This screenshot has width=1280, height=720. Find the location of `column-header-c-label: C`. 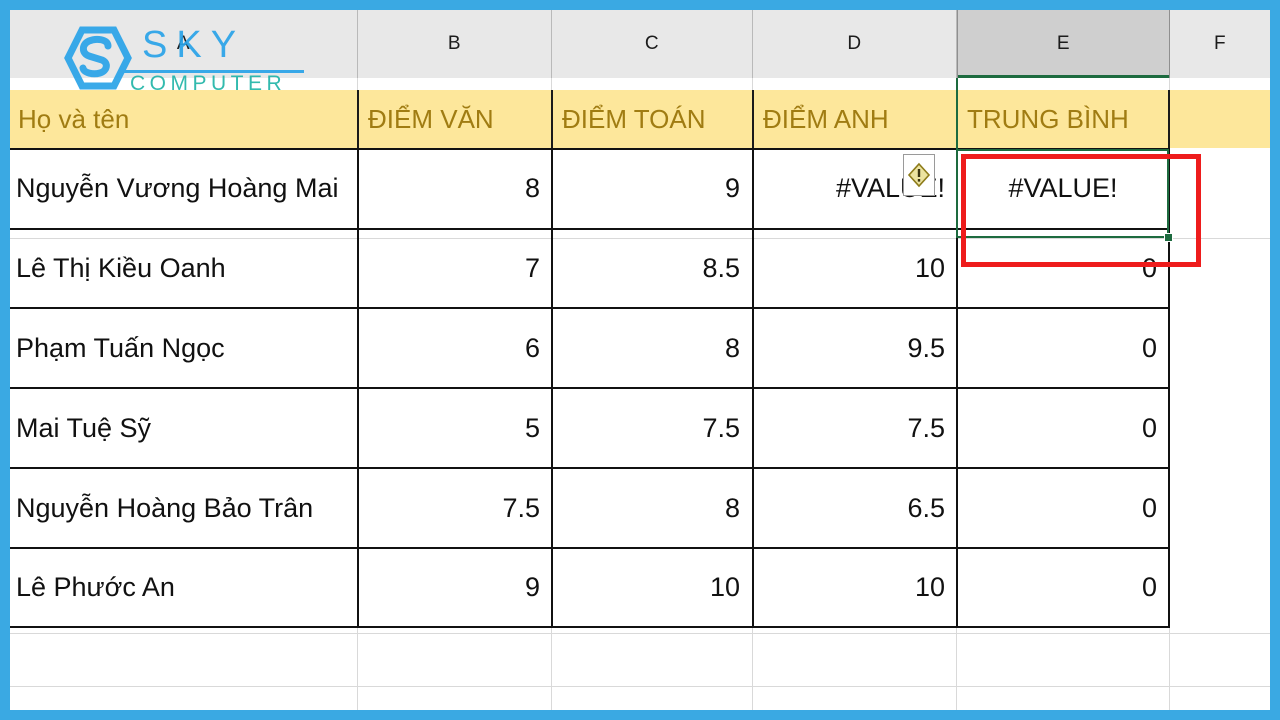

column-header-c-label: C is located at coordinates (652, 43).